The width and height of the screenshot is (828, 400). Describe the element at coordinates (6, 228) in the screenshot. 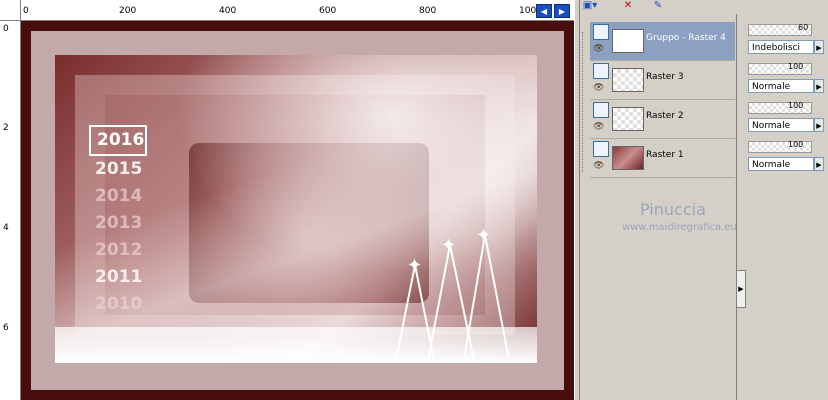

I see `ruler-left-label: 4` at that location.